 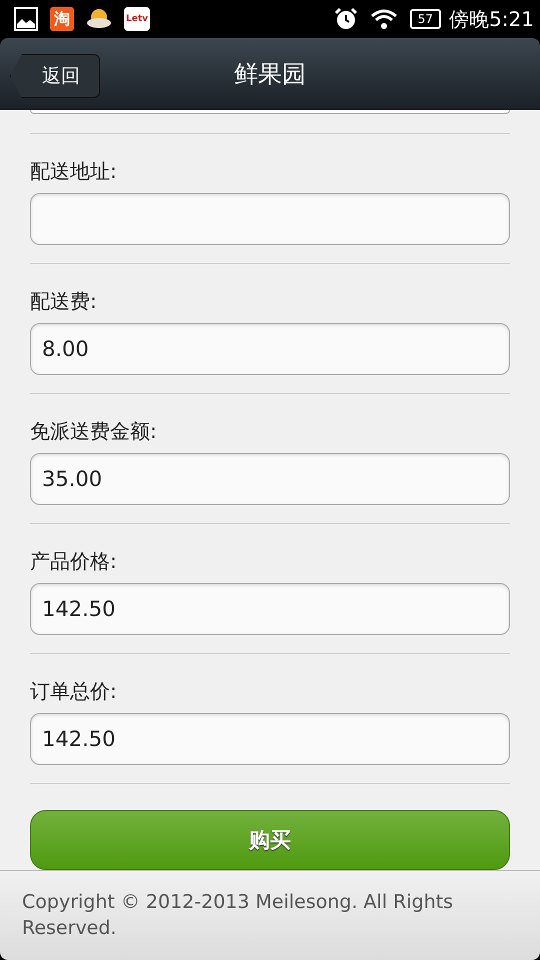 What do you see at coordinates (137, 19) in the screenshot?
I see `app-icon: Letv` at bounding box center [137, 19].